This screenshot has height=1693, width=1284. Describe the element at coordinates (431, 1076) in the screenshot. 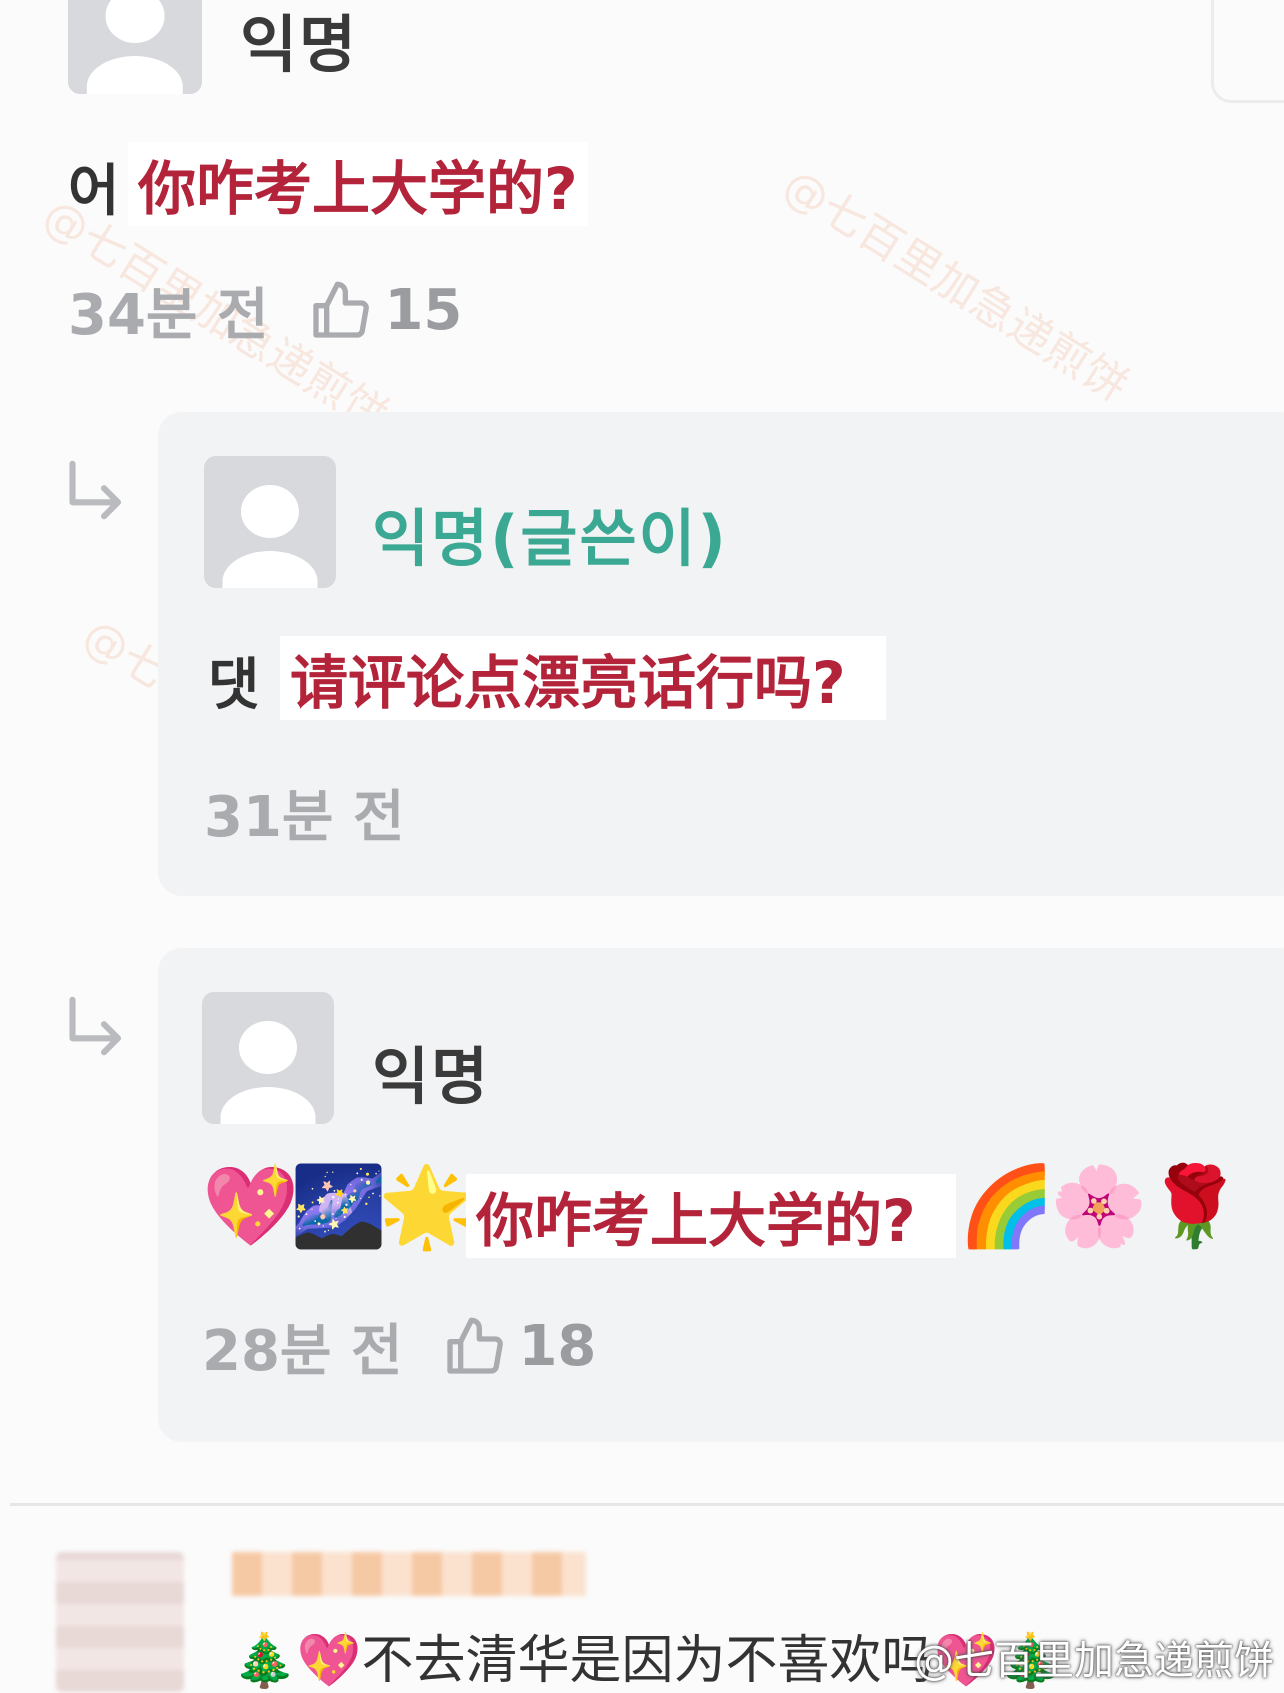

I see `reply-author: 익명` at that location.